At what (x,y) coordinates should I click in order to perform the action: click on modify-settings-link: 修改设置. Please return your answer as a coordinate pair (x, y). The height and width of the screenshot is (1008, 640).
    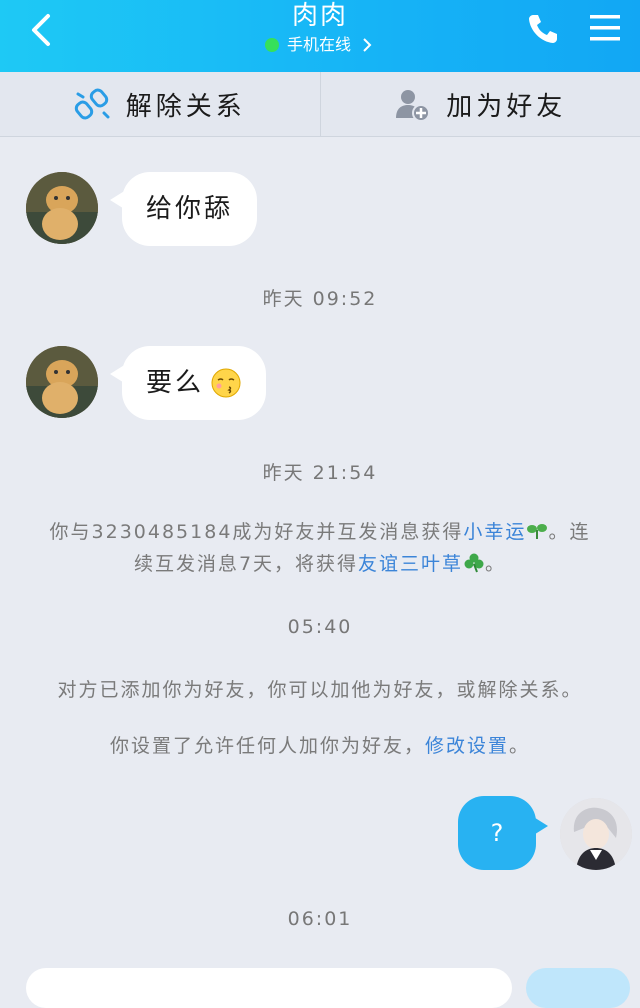
    Looking at the image, I should click on (467, 746).